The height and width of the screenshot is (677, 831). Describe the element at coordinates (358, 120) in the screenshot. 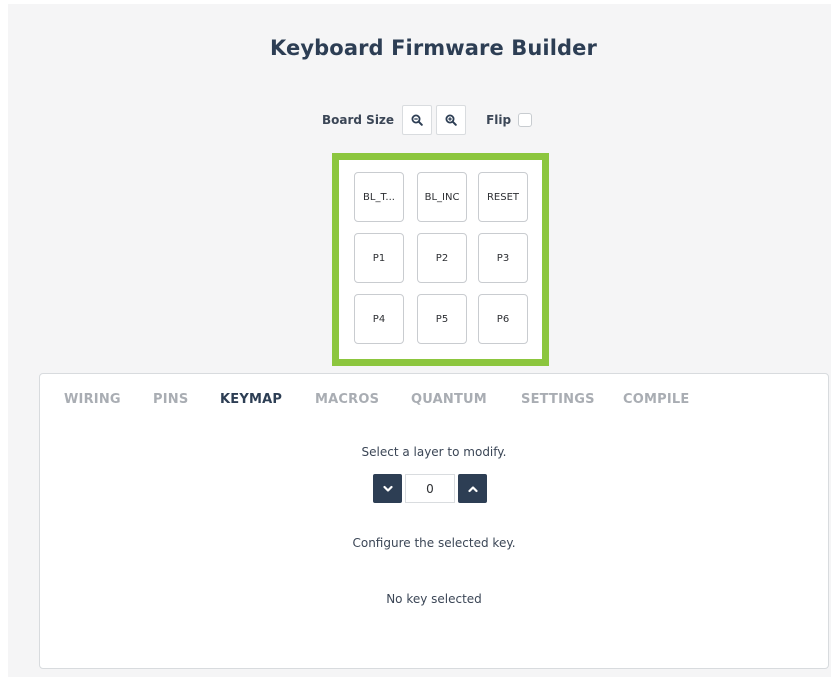

I see `board-size-label: Board Size` at that location.